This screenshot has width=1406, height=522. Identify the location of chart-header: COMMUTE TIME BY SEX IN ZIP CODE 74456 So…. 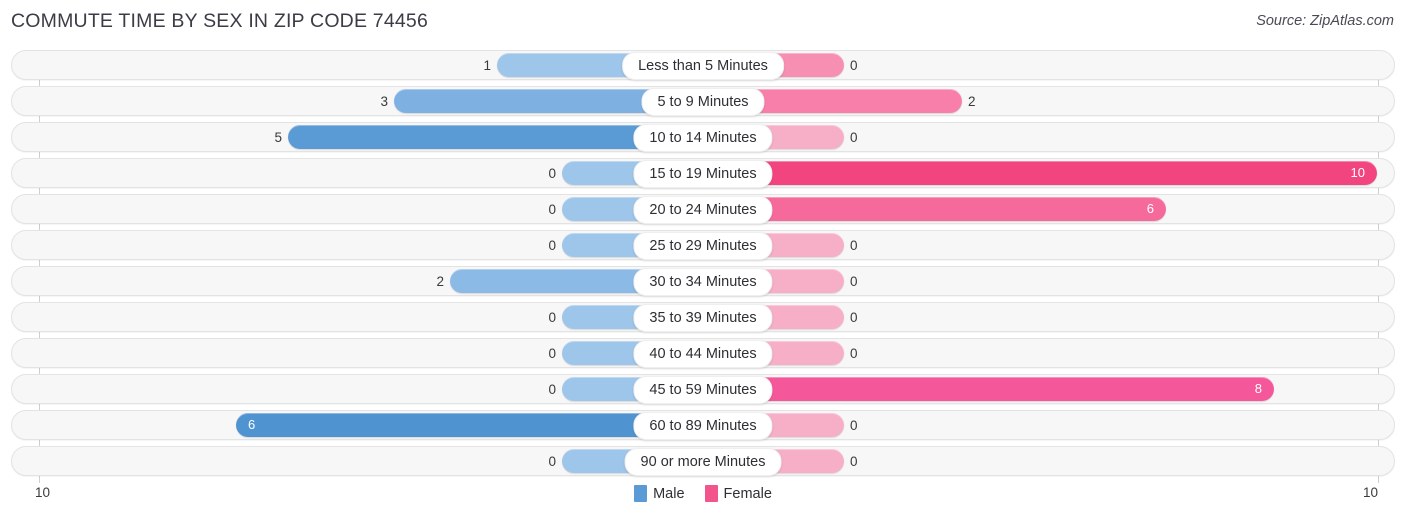
(703, 25).